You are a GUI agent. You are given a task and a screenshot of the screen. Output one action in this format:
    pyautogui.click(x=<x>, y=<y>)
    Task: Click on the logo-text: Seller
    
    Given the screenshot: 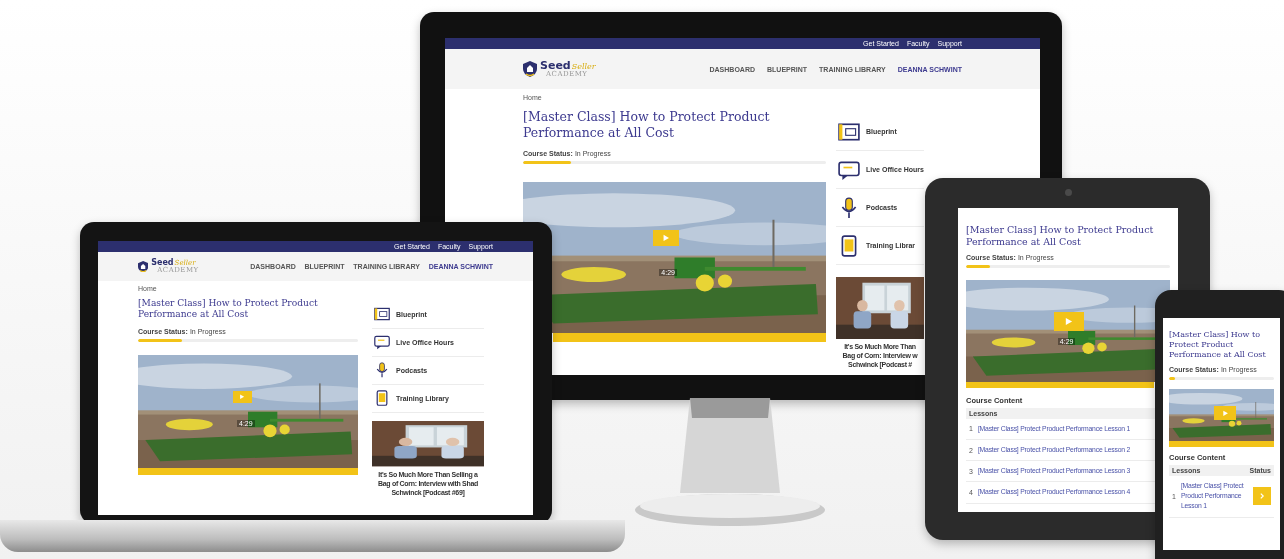 What is the action you would take?
    pyautogui.click(x=583, y=67)
    